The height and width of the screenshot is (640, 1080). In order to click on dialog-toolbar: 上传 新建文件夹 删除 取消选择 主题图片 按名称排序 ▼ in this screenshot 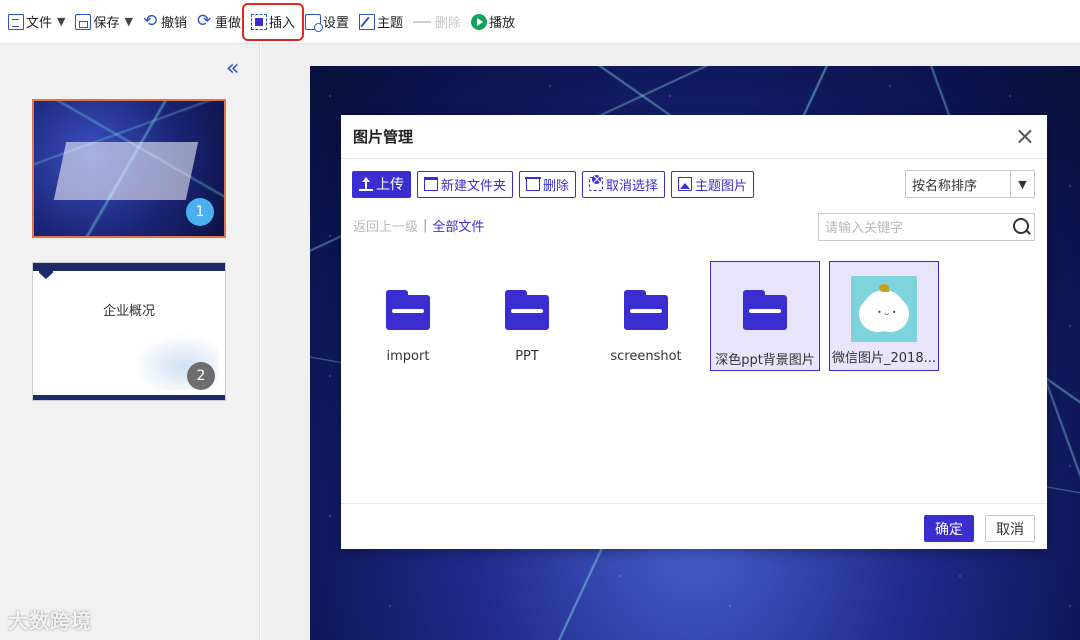, I will do `click(693, 184)`.